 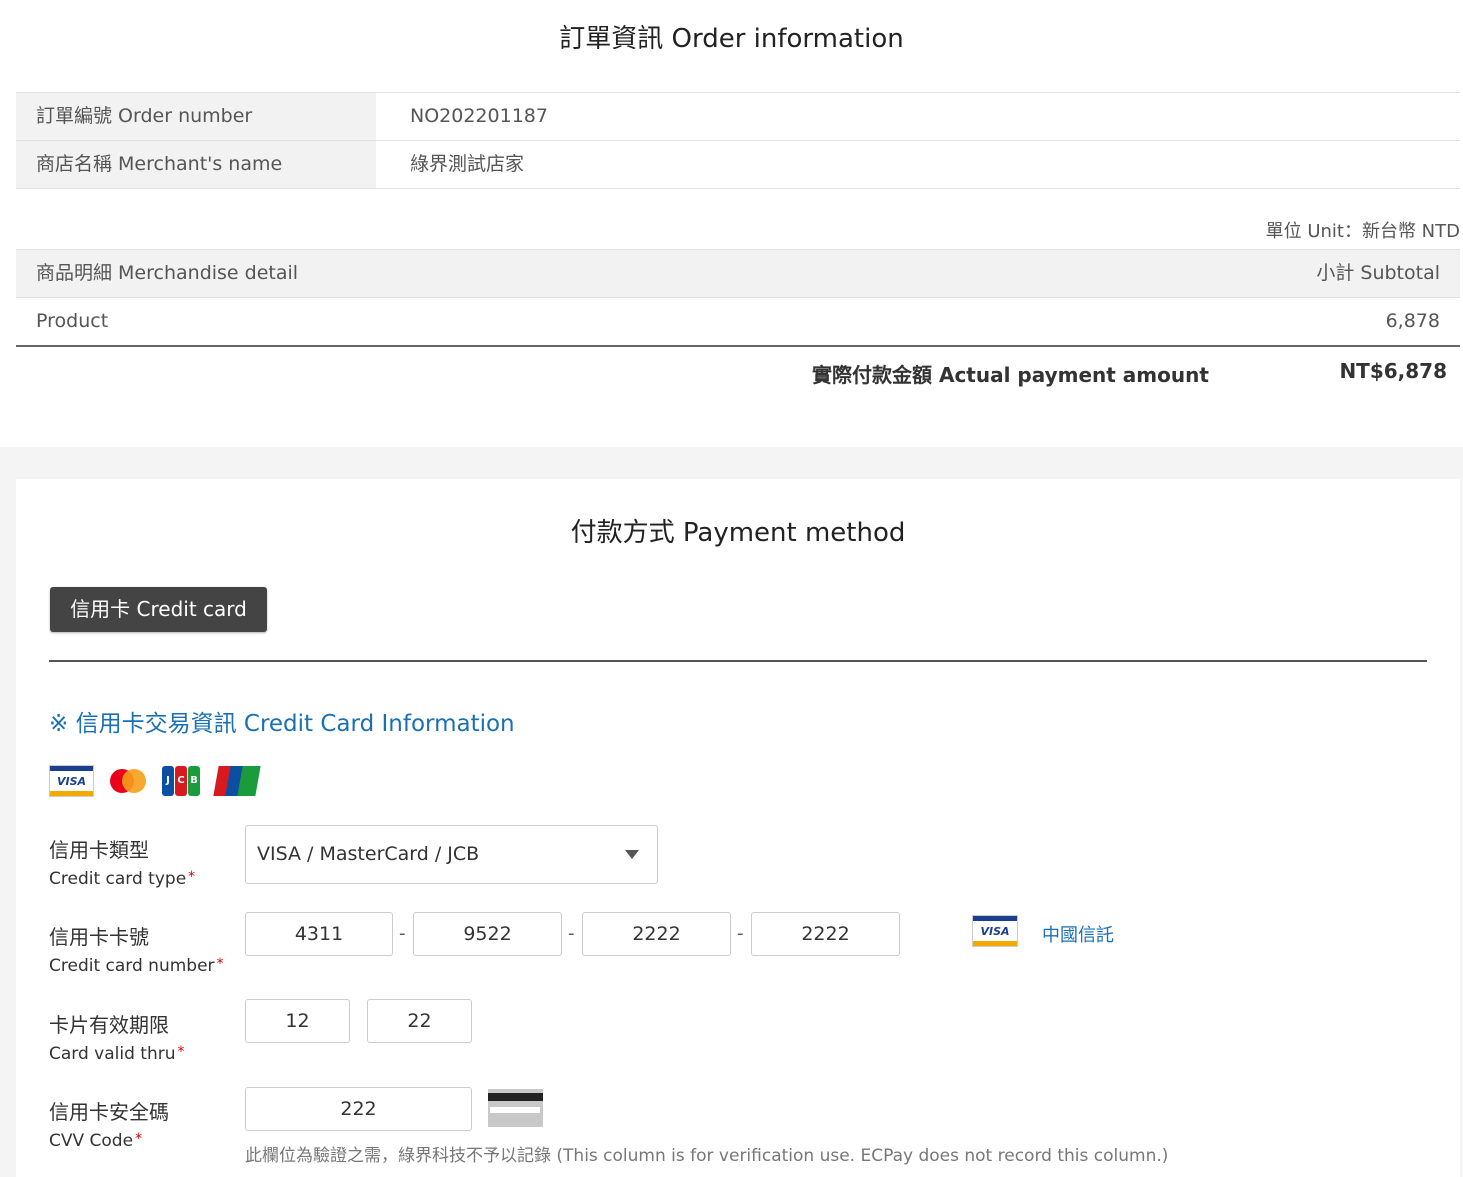 What do you see at coordinates (109, 1125) in the screenshot?
I see `cvv-label: 信用卡安全碼 CVV Code *` at bounding box center [109, 1125].